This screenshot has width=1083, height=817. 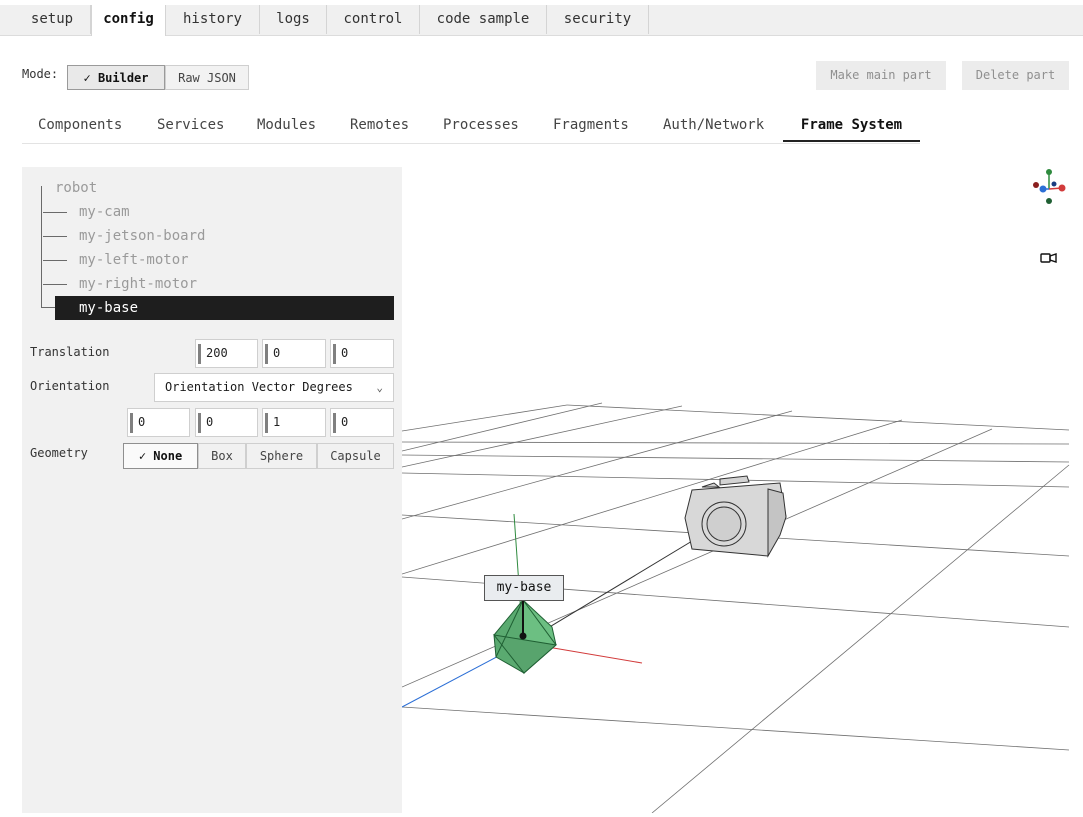 I want to click on orientation-z-input: 1, so click(x=294, y=422).